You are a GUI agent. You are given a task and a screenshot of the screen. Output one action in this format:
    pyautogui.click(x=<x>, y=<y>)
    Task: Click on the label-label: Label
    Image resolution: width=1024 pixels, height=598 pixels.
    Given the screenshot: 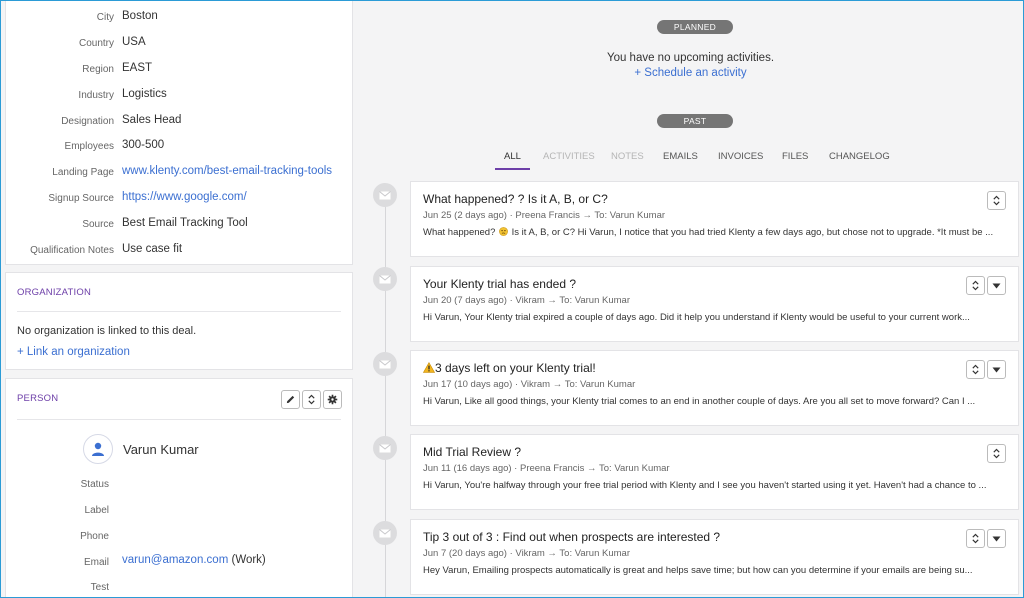 What is the action you would take?
    pyautogui.click(x=96, y=510)
    